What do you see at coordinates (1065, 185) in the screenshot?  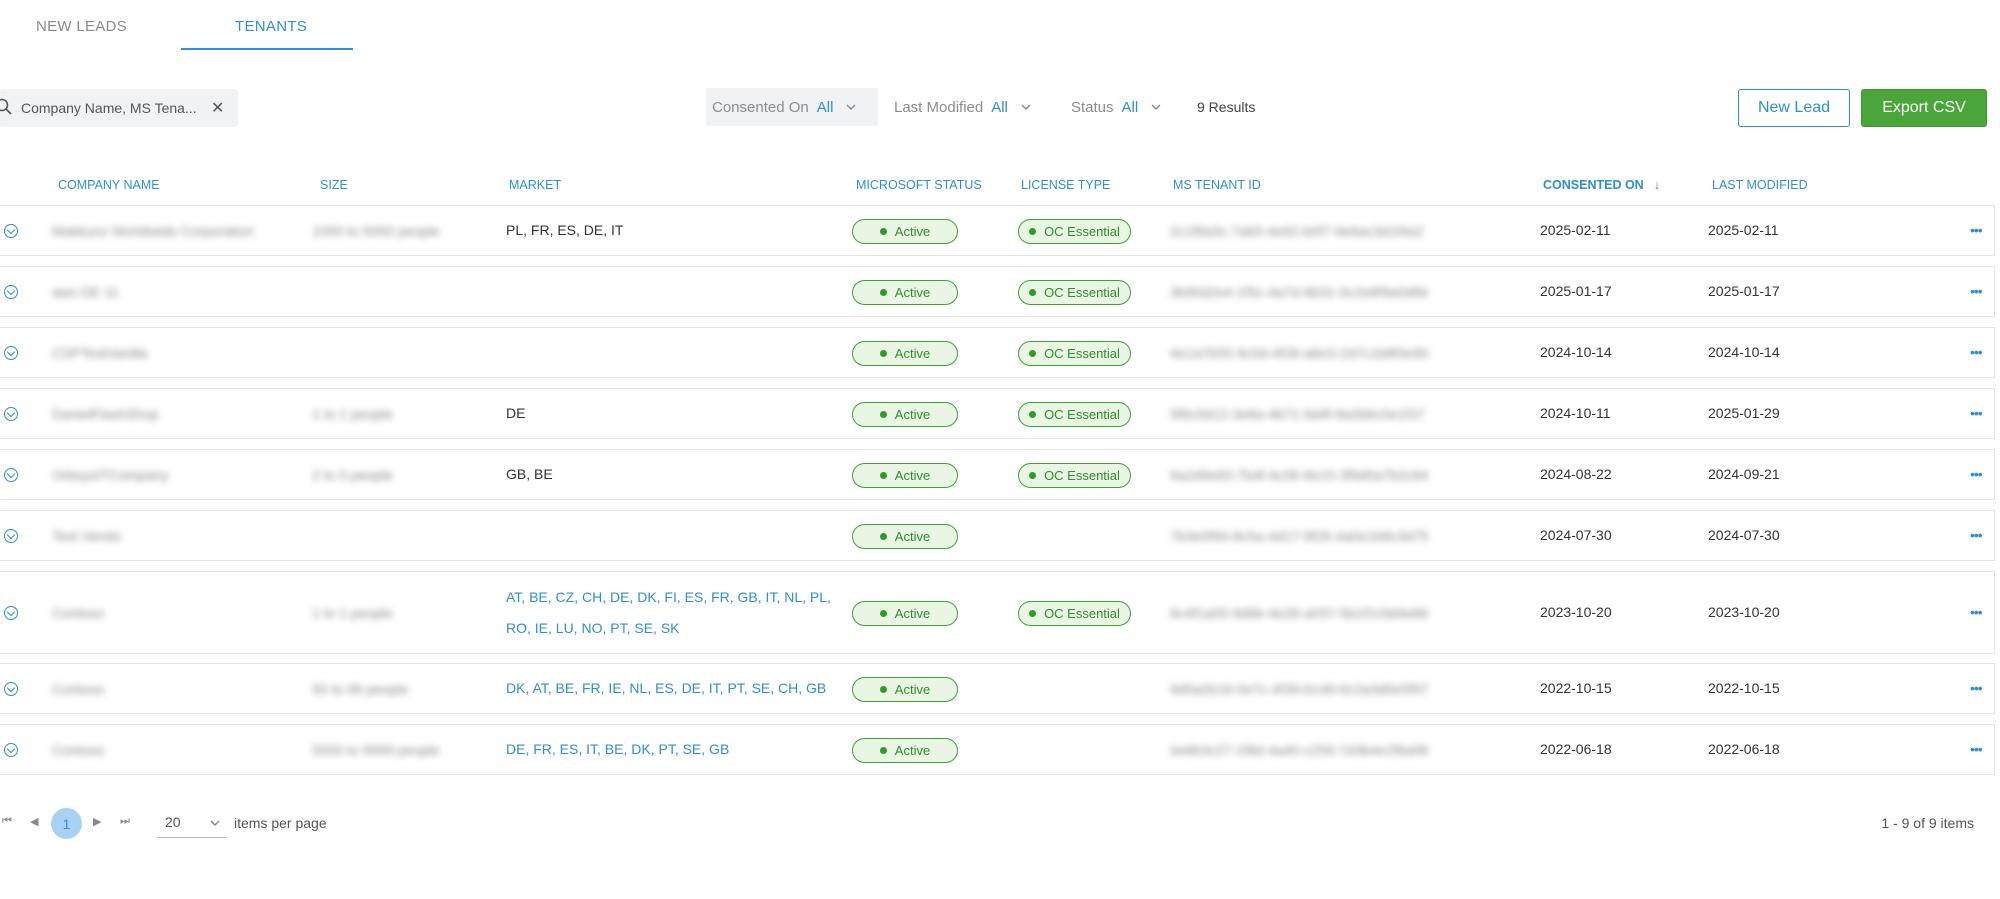 I see `column-header-license-type: LICENSE TYPE` at bounding box center [1065, 185].